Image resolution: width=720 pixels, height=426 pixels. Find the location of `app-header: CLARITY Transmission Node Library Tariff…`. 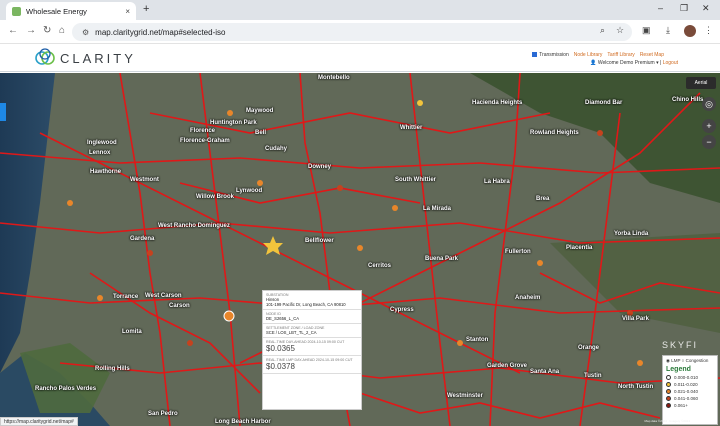

app-header: CLARITY Transmission Node Library Tariff… is located at coordinates (360, 58).